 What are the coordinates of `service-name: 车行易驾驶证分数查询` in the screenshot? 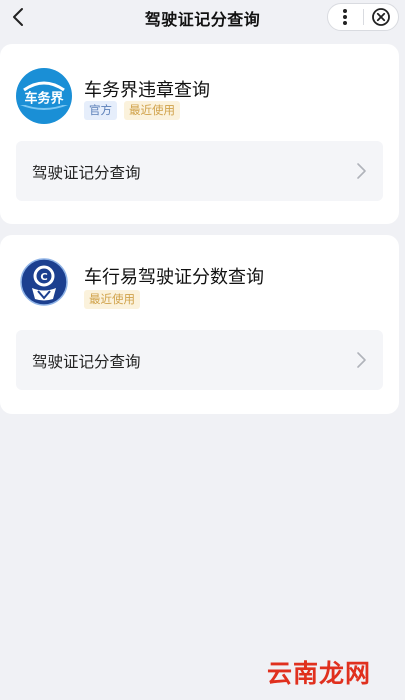 It's located at (174, 277).